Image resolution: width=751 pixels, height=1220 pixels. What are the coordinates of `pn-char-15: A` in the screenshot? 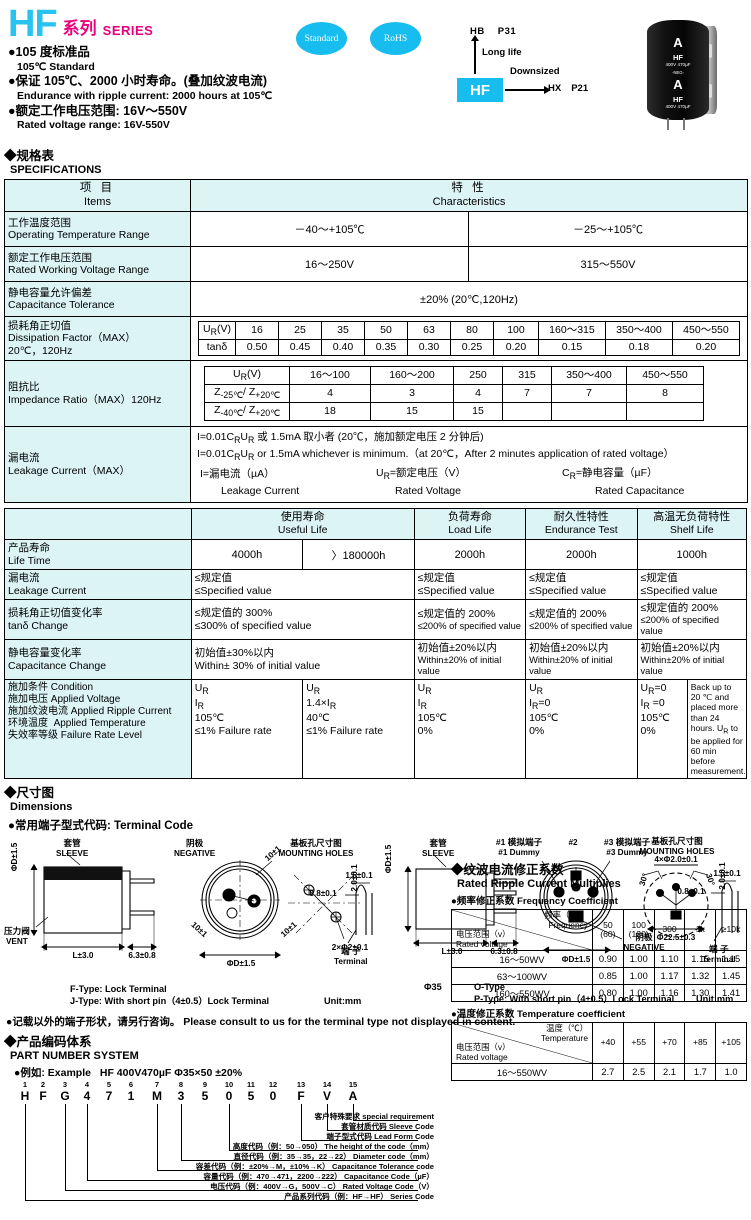 It's located at (353, 1095).